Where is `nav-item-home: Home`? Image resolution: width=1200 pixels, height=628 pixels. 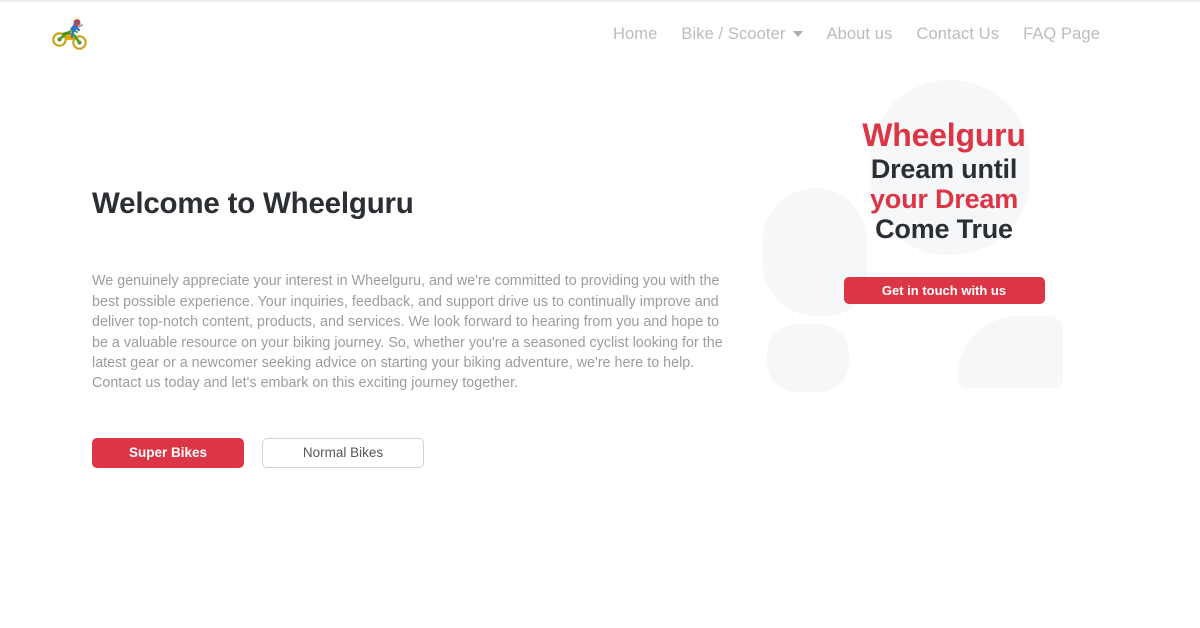
nav-item-home: Home is located at coordinates (635, 34).